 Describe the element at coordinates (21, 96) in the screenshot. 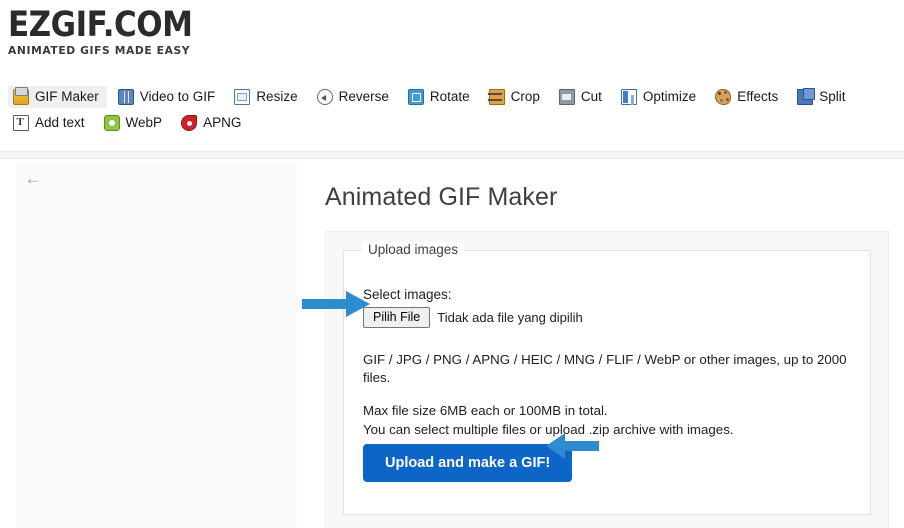

I see `gif-maker-icon` at that location.